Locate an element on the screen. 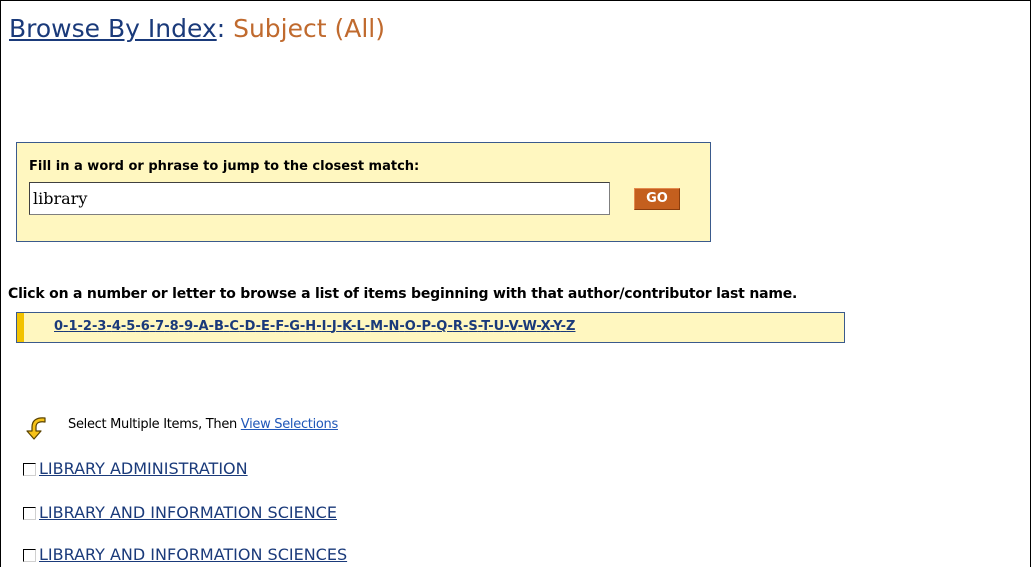 The image size is (1031, 567). letter-link-a: A is located at coordinates (204, 326).